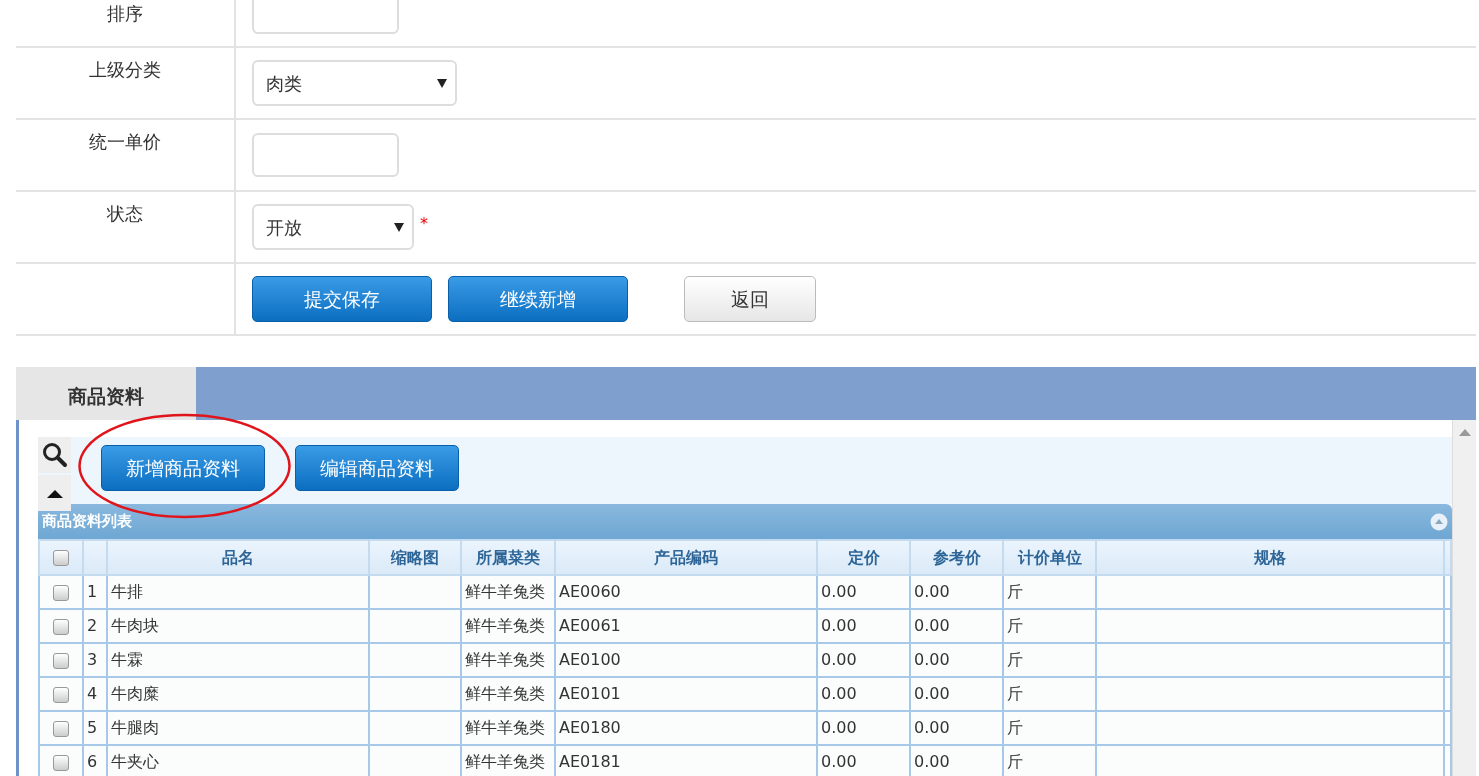 Image resolution: width=1479 pixels, height=776 pixels. I want to click on action-button: 提交保存, so click(342, 299).